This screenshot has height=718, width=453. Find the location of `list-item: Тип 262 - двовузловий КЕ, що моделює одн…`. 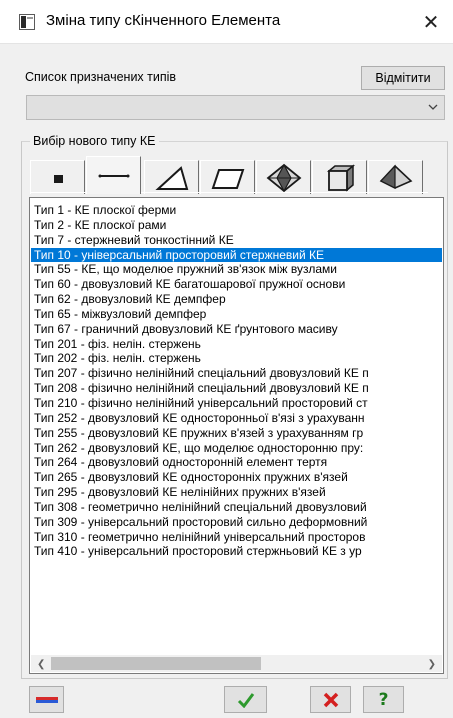

list-item: Тип 262 - двовузловий КЕ, що моделює одн… is located at coordinates (236, 448).